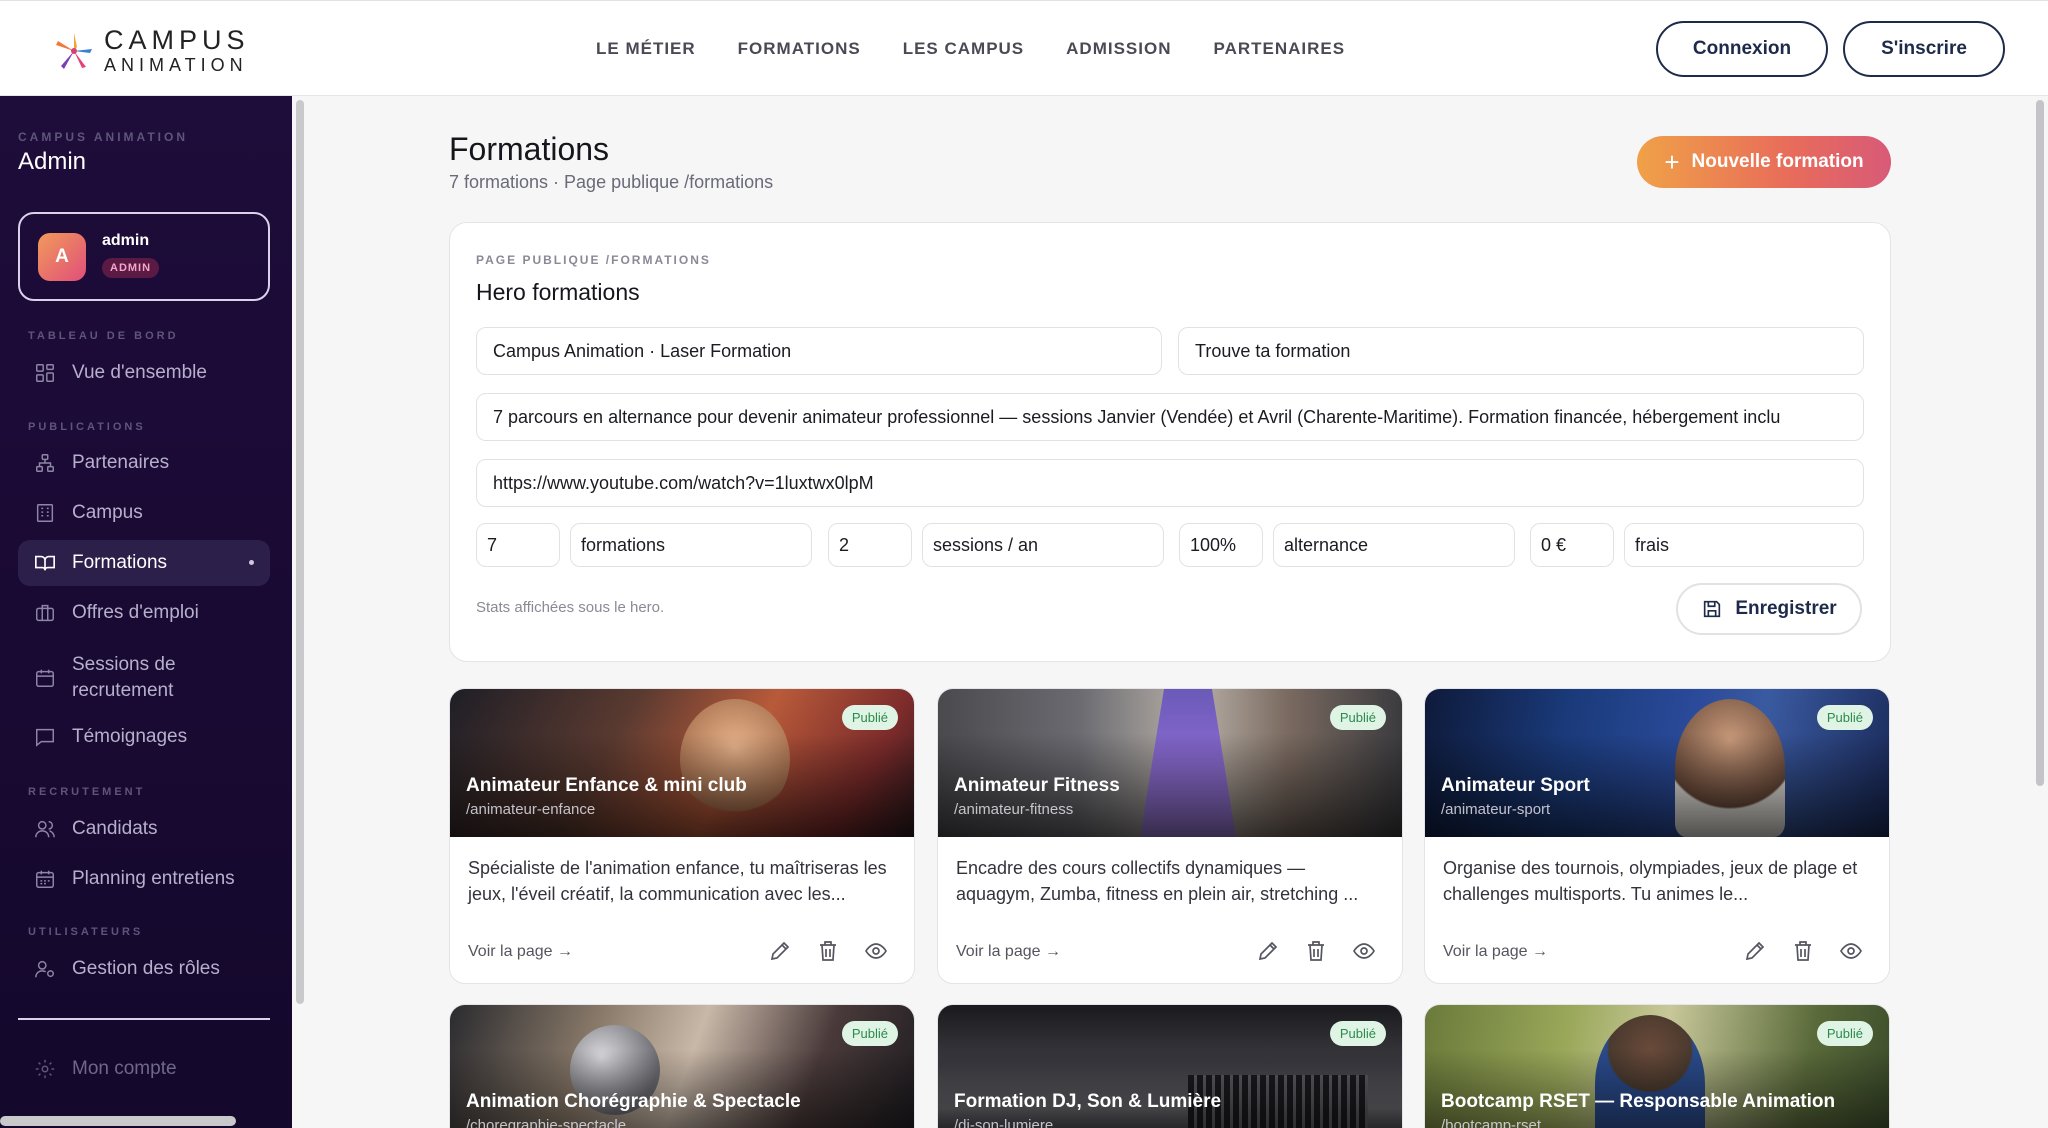  What do you see at coordinates (799, 49) in the screenshot?
I see `nav-link-formations: FORMATIONS` at bounding box center [799, 49].